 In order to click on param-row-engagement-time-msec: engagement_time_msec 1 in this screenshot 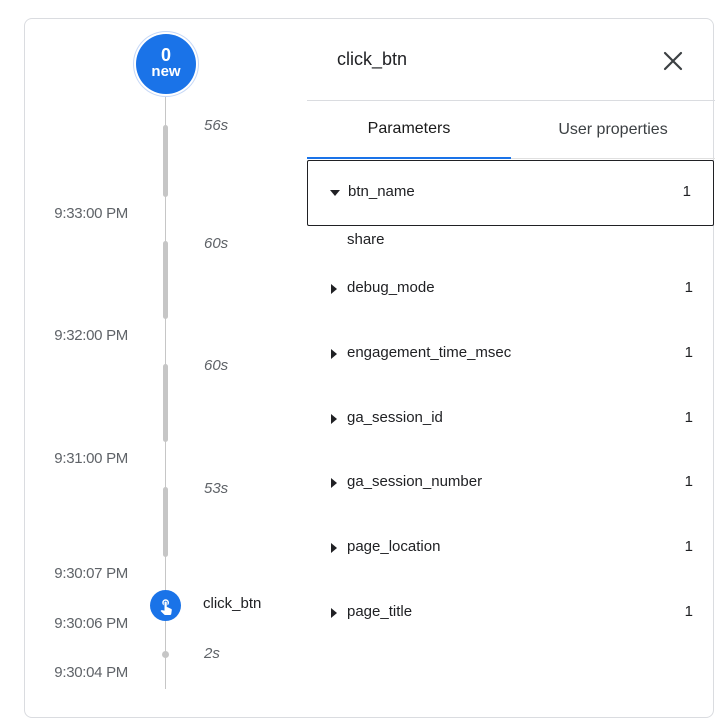, I will do `click(511, 354)`.